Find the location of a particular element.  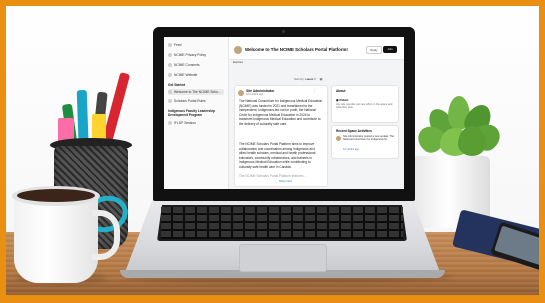

show-more-link: Show more is located at coordinates (285, 181).